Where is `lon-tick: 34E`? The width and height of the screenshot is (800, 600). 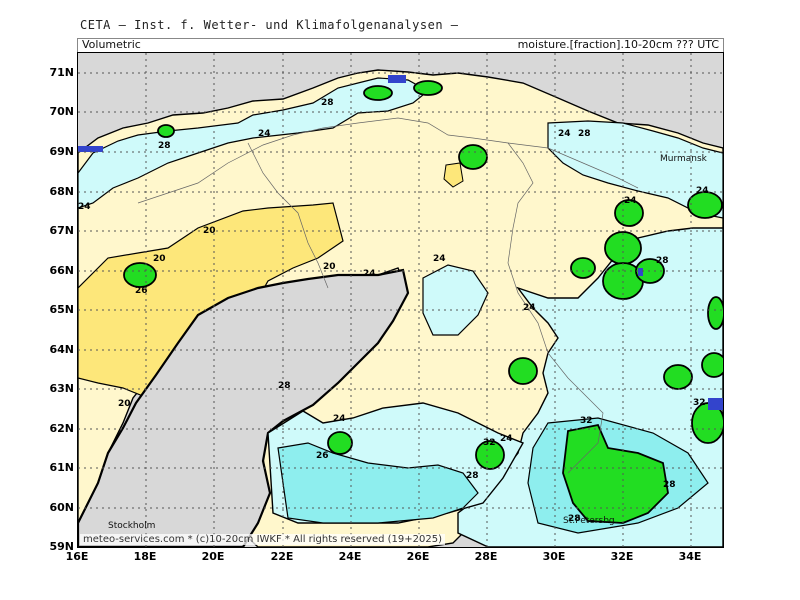
lon-tick: 34E is located at coordinates (690, 556).